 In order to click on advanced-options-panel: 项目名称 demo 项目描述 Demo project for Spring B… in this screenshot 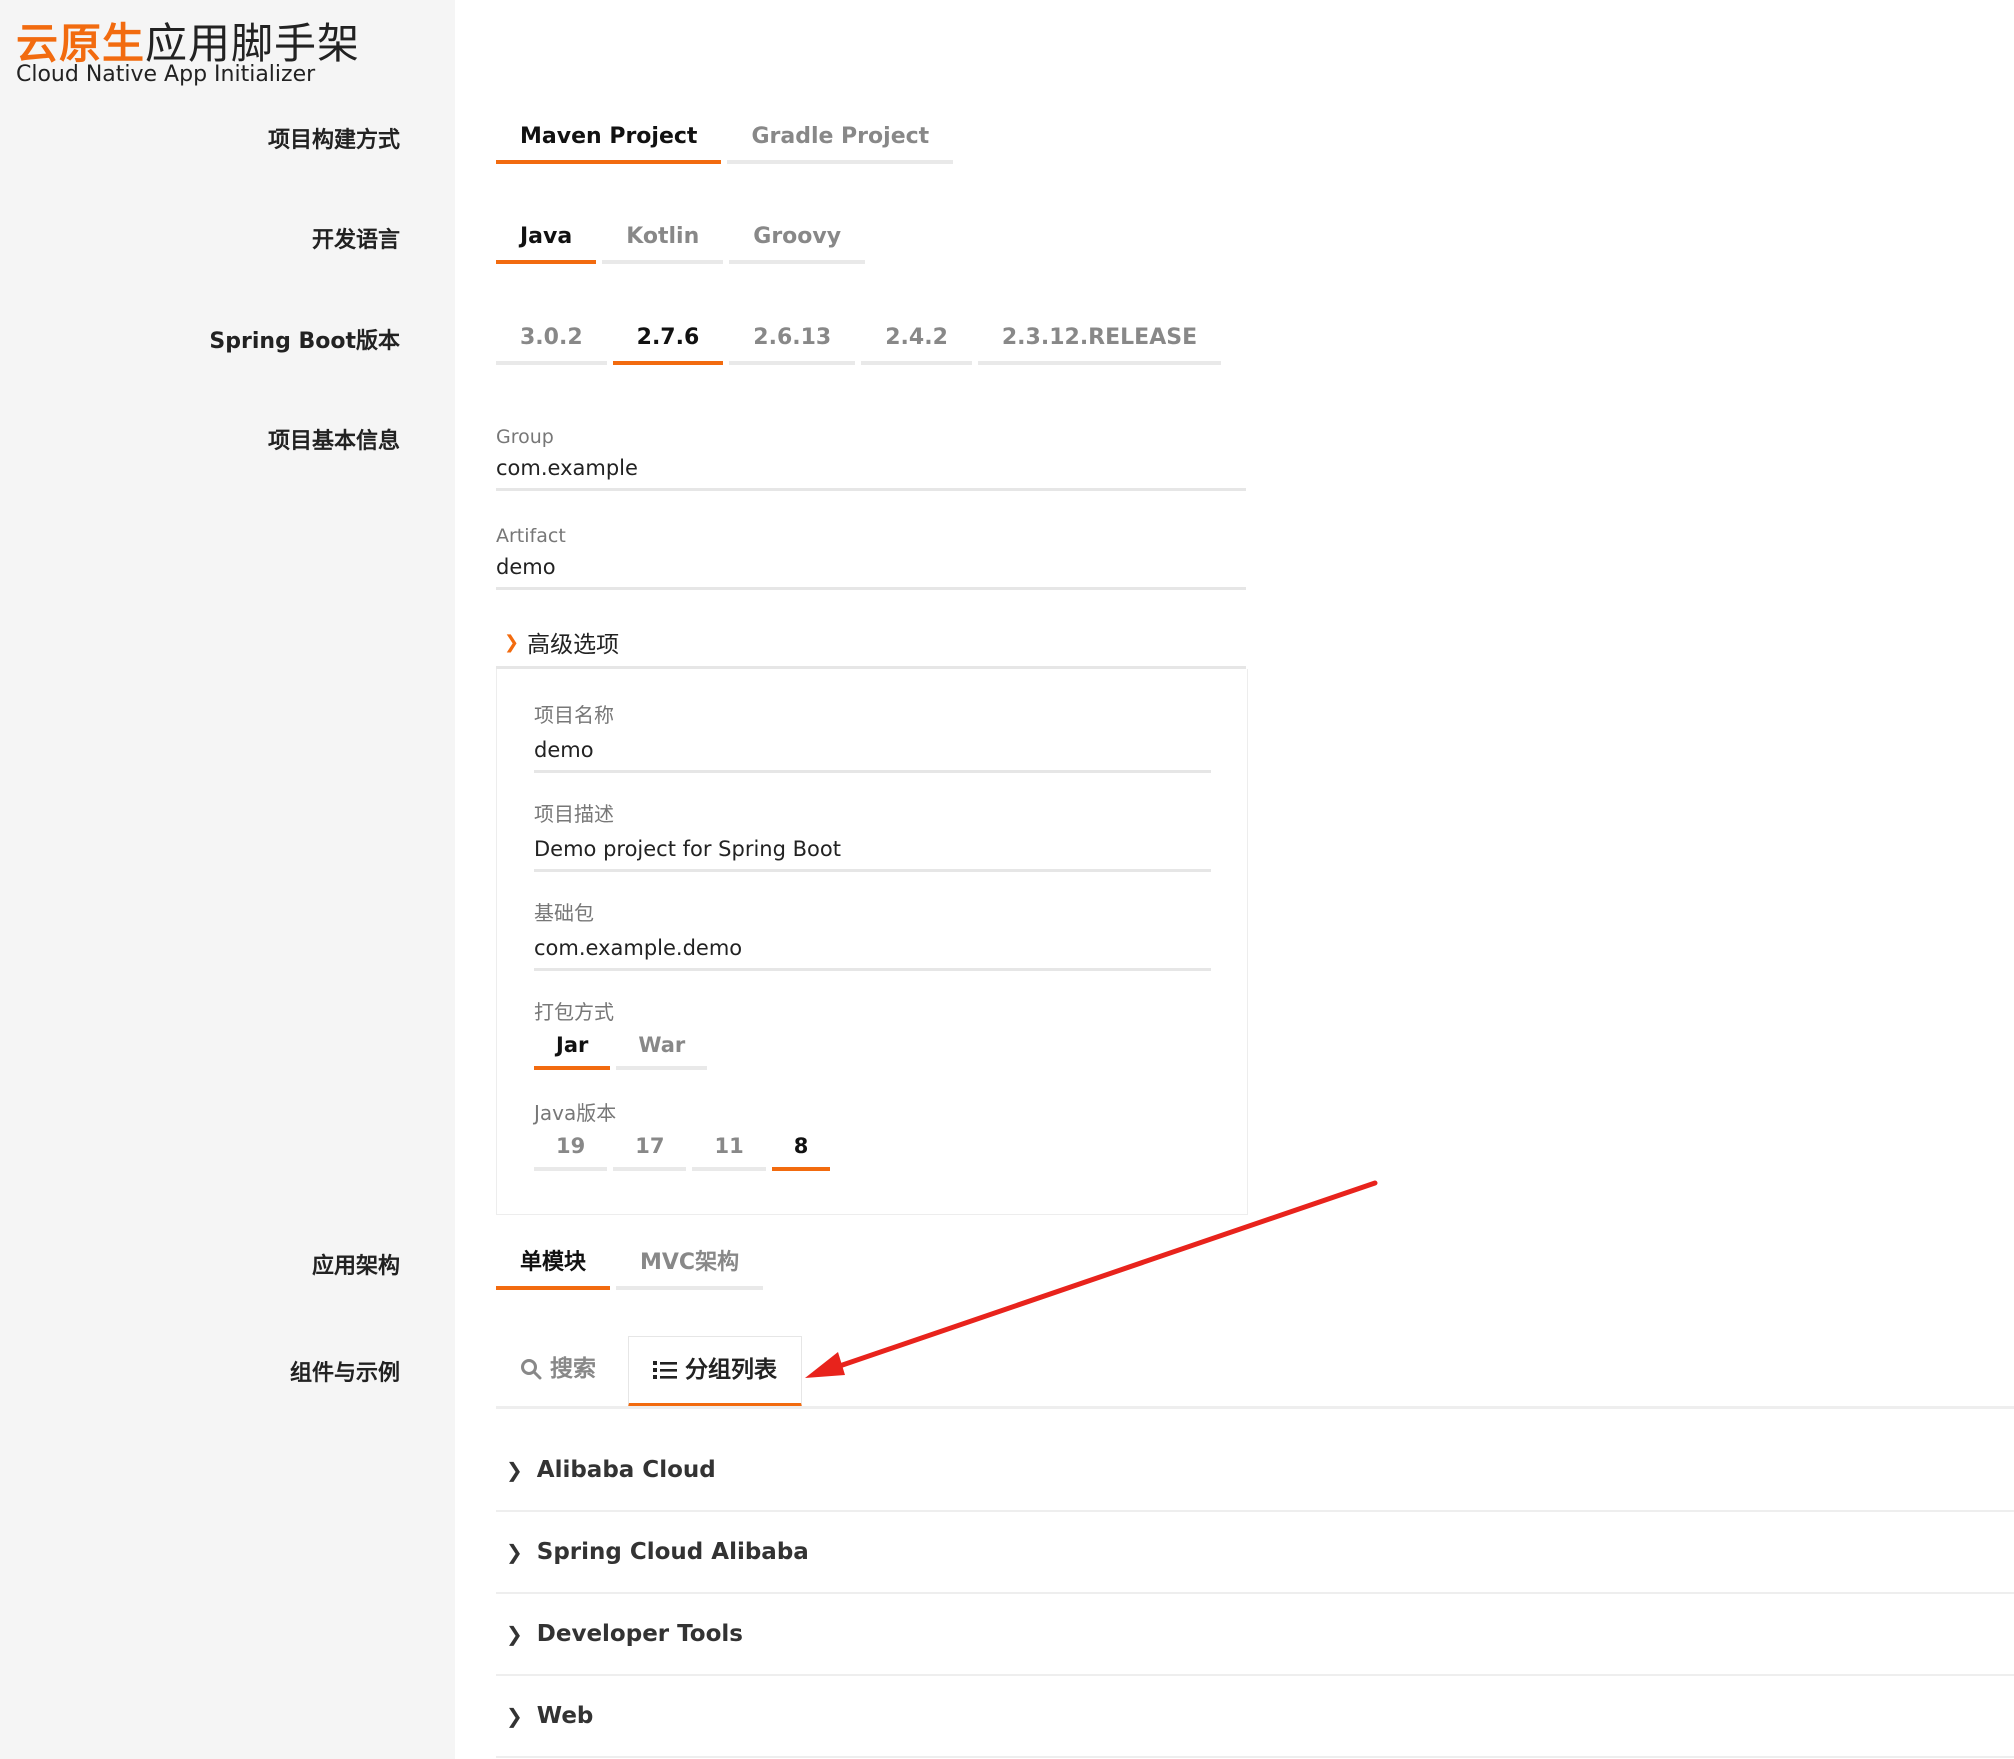, I will do `click(872, 942)`.